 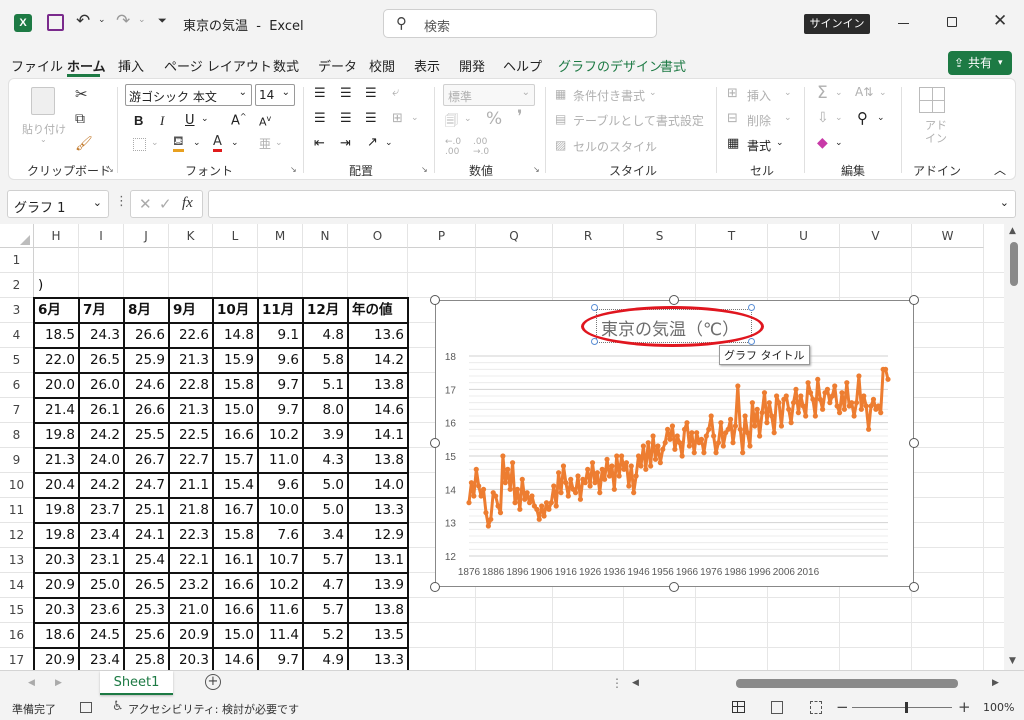 What do you see at coordinates (751, 307) in the screenshot?
I see `title-handle-tr` at bounding box center [751, 307].